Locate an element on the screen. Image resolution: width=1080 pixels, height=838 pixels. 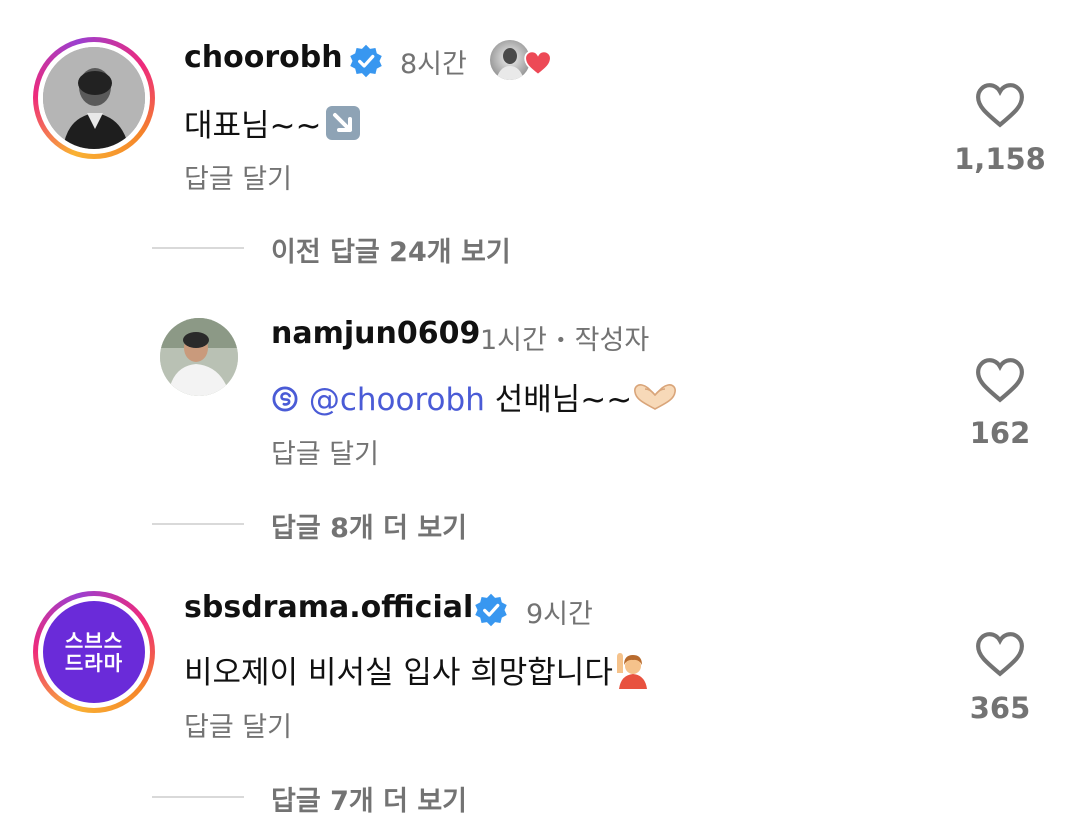
comment-body: 비오제이 비서실 입사 희망합니다 is located at coordinates (398, 673).